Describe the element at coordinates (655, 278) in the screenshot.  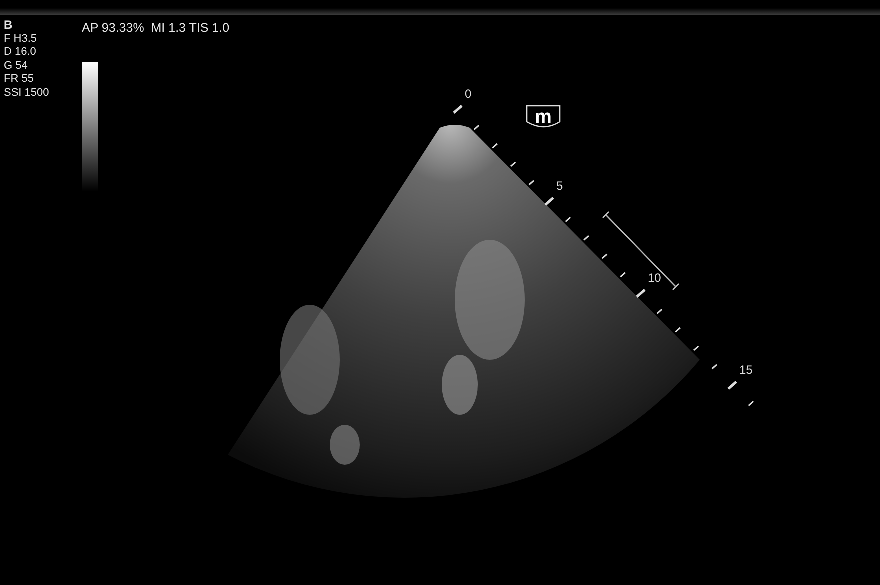
I see `depth-label: 10` at that location.